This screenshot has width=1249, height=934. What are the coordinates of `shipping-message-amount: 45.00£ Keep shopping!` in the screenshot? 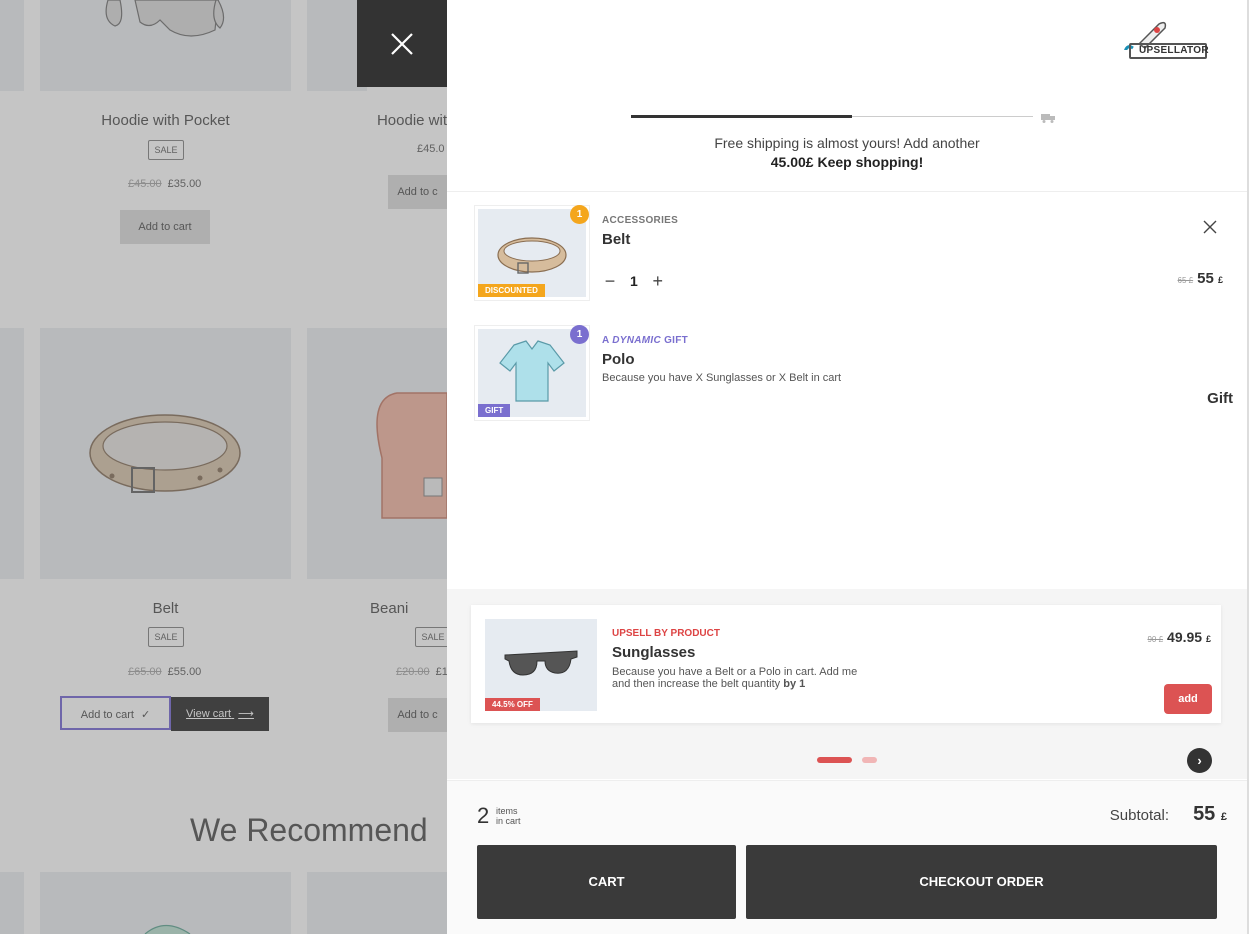 It's located at (847, 162).